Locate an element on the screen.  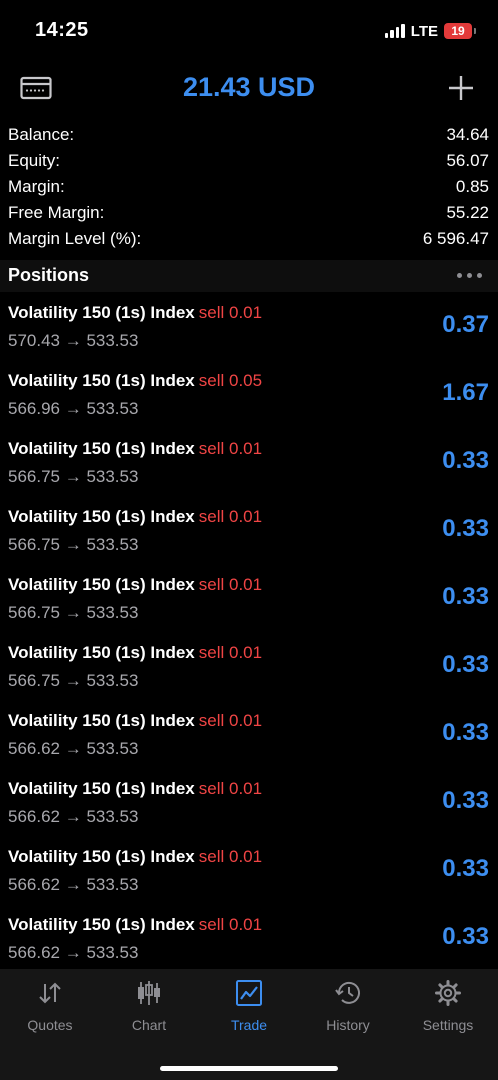
tab-label: History is located at coordinates (348, 1025).